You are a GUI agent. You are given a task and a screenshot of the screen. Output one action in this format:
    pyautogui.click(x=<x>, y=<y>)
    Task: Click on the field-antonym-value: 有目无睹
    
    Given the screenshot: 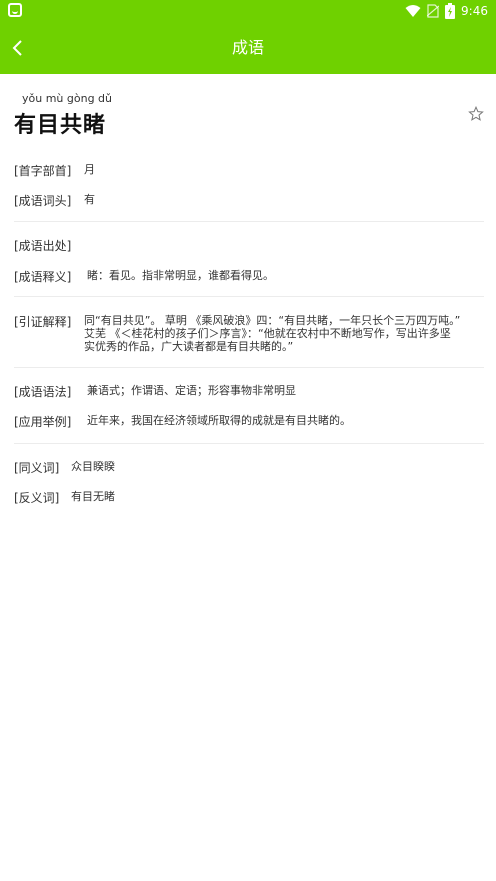 What is the action you would take?
    pyautogui.click(x=93, y=496)
    